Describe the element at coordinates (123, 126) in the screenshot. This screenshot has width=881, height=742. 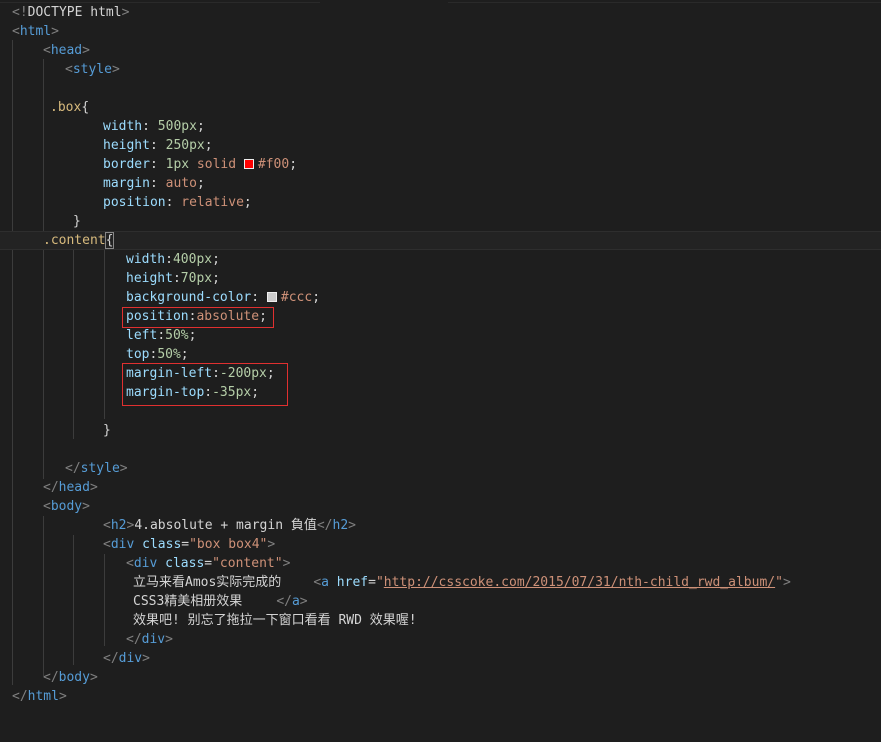
I see `css-property: width` at that location.